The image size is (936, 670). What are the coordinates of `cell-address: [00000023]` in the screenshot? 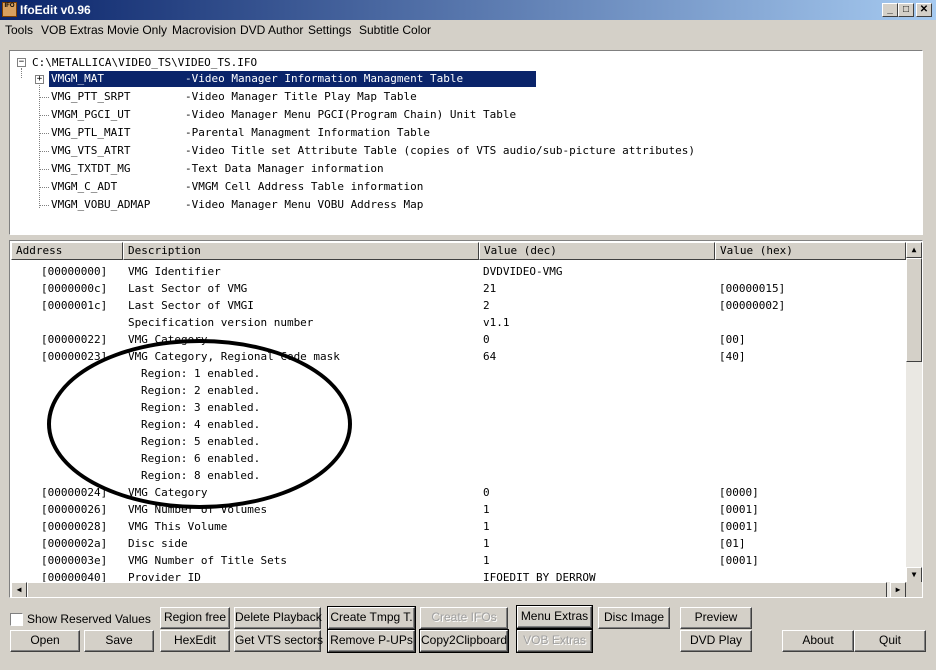 It's located at (74, 356).